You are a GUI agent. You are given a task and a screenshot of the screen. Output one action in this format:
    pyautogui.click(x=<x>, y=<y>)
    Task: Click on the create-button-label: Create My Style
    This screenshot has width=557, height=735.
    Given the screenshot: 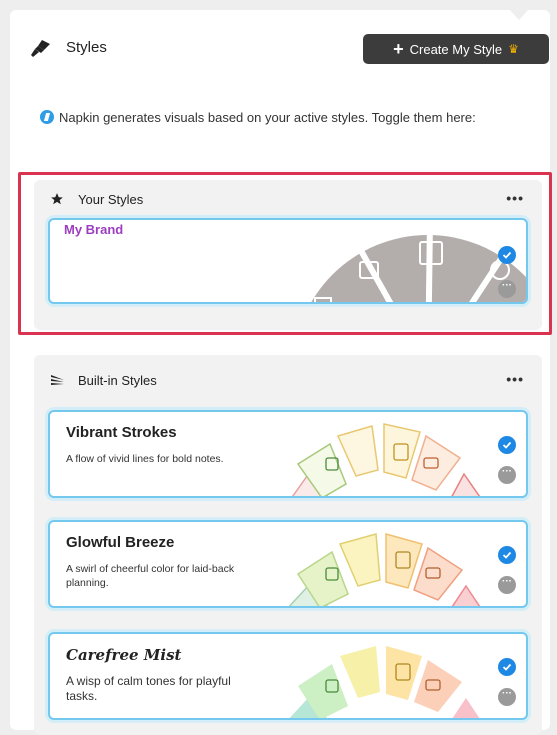 What is the action you would take?
    pyautogui.click(x=456, y=49)
    